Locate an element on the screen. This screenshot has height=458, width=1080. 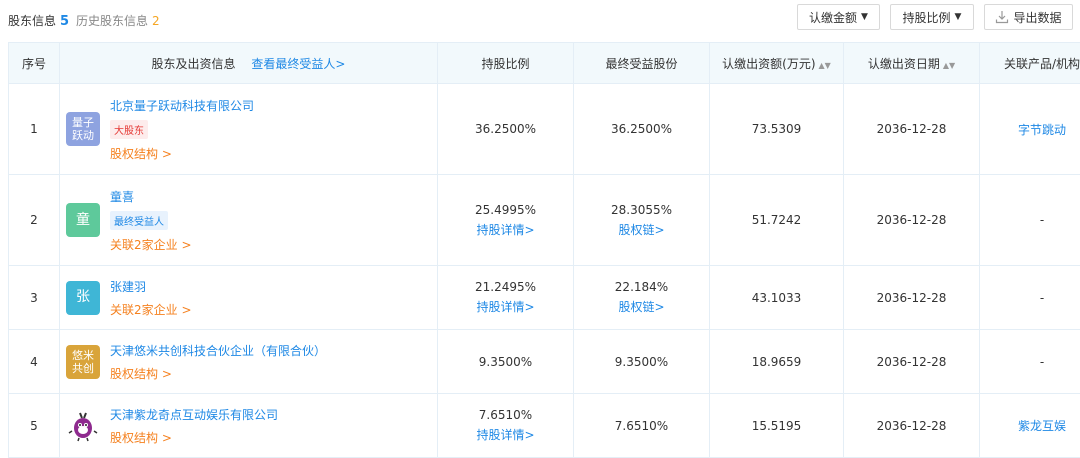
major-shareholder-badge: 大股东 is located at coordinates (129, 129).